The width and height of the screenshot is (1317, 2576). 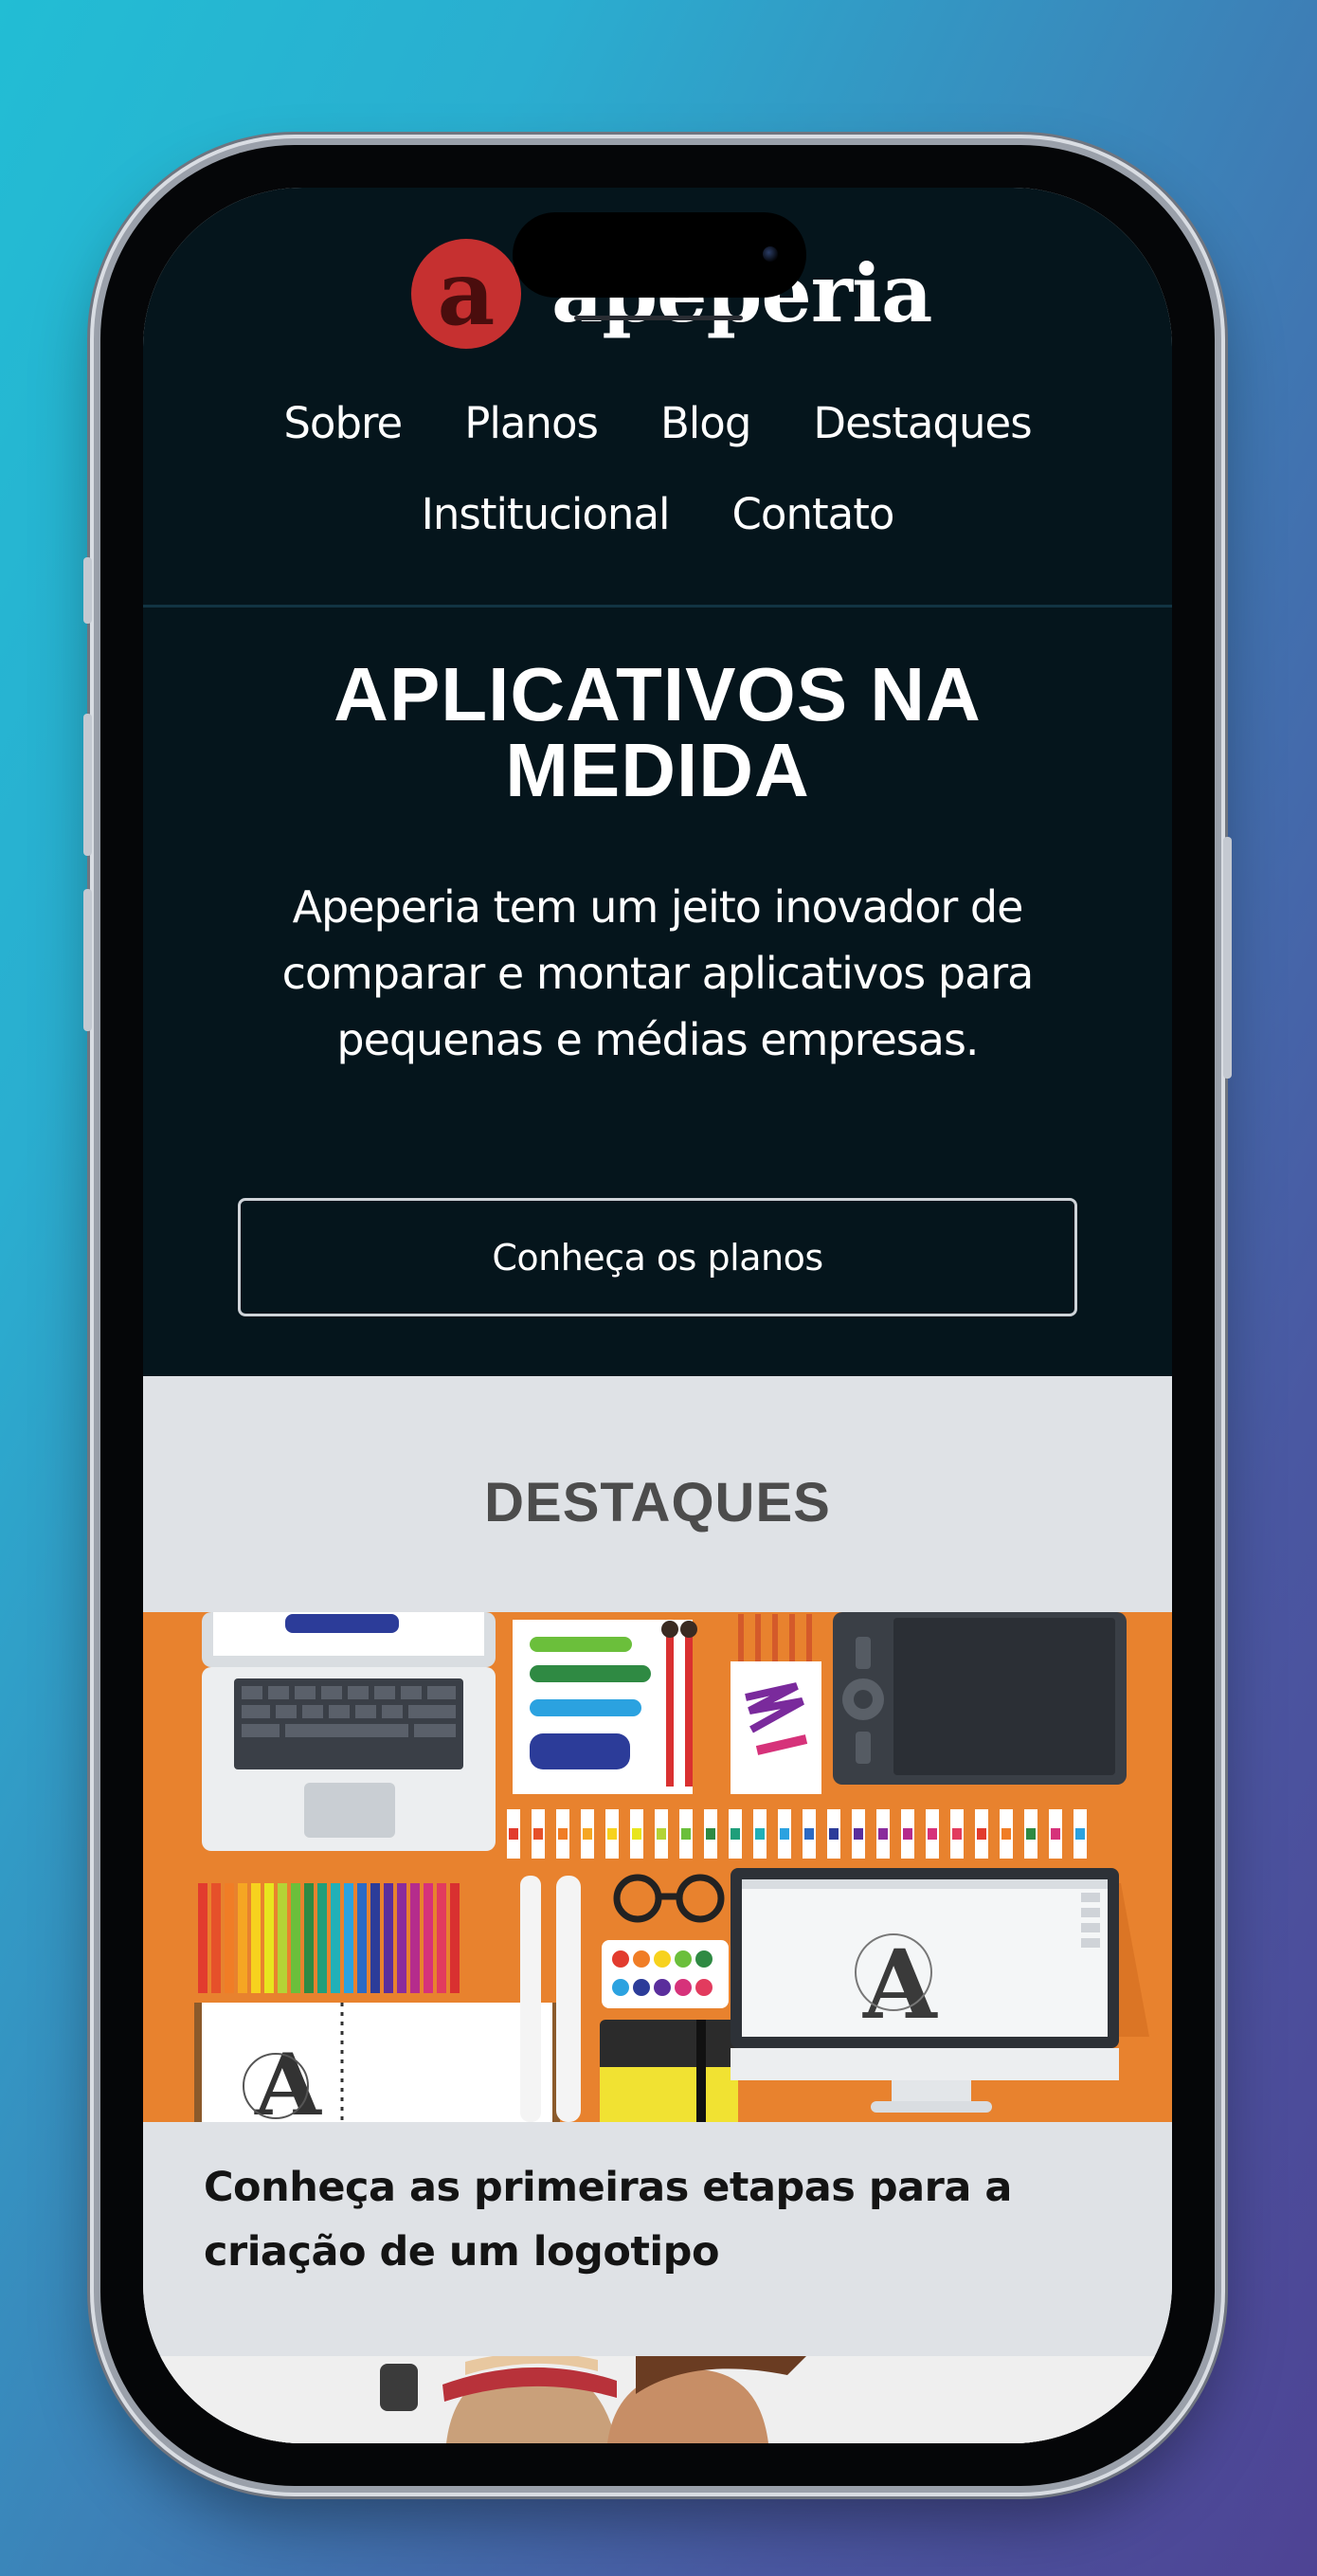 What do you see at coordinates (813, 514) in the screenshot?
I see `nav-item-contato: Contato` at bounding box center [813, 514].